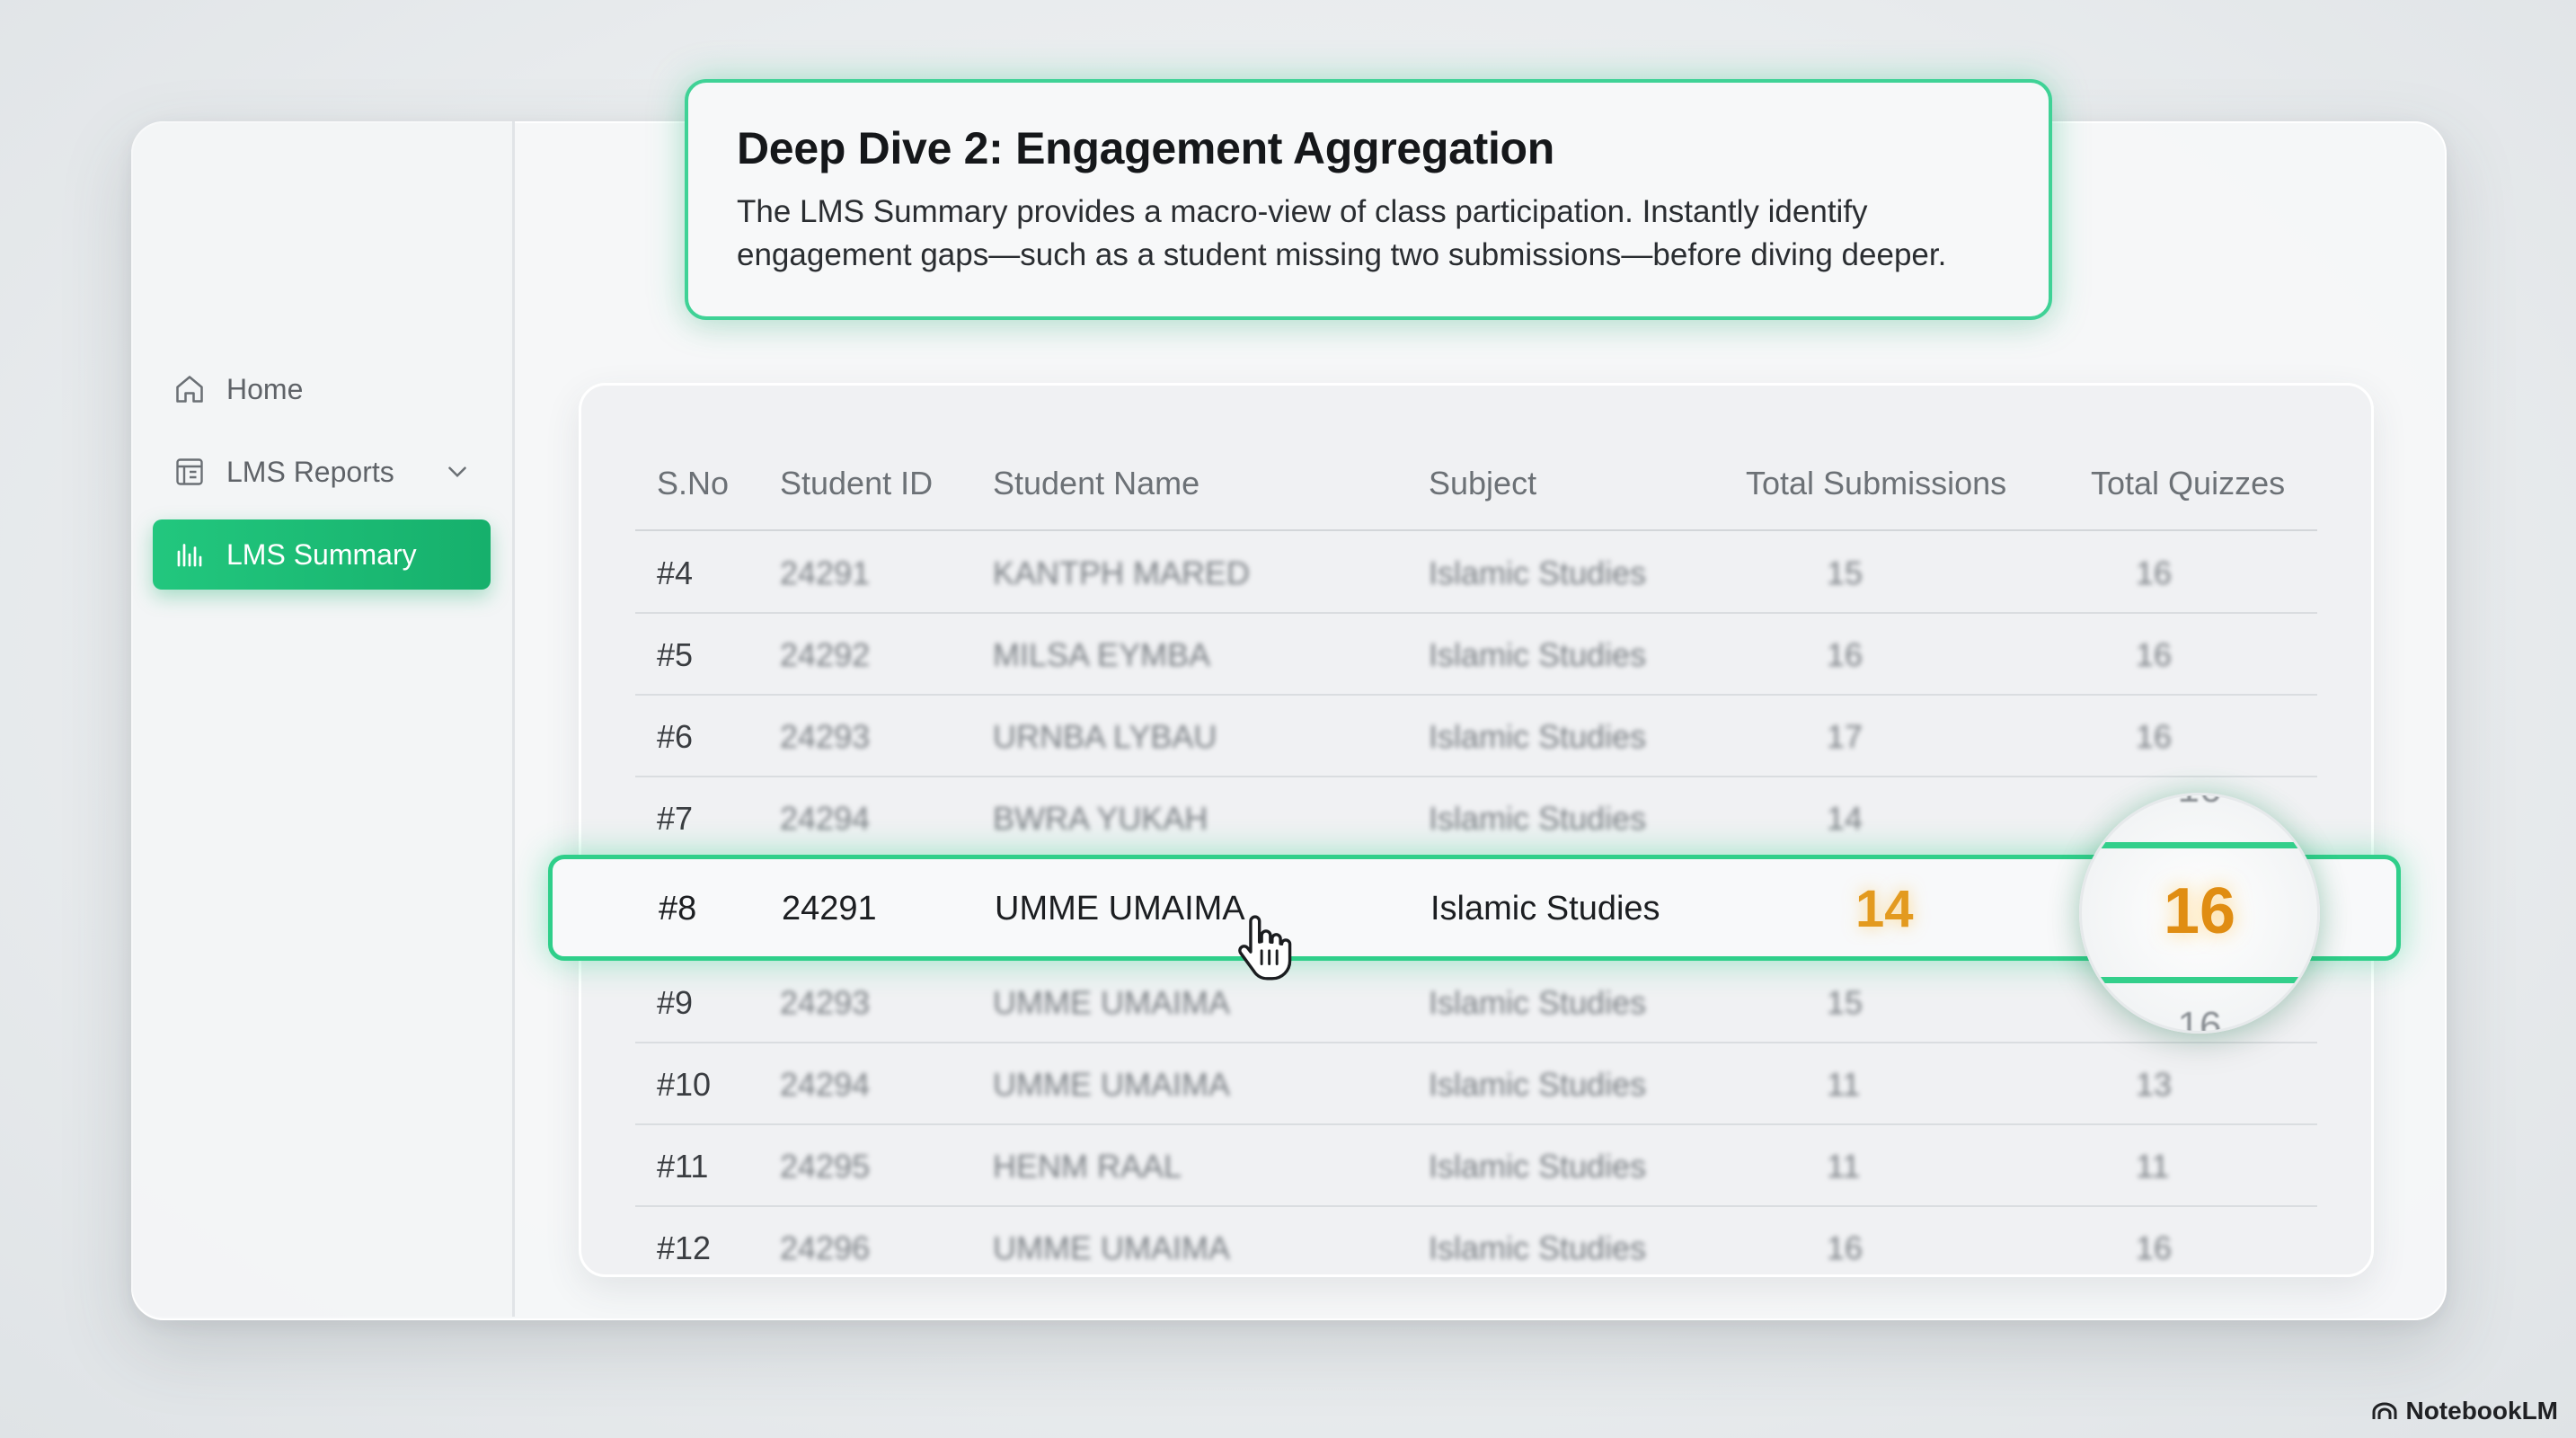  I want to click on cell-submissions: 14, so click(1845, 818).